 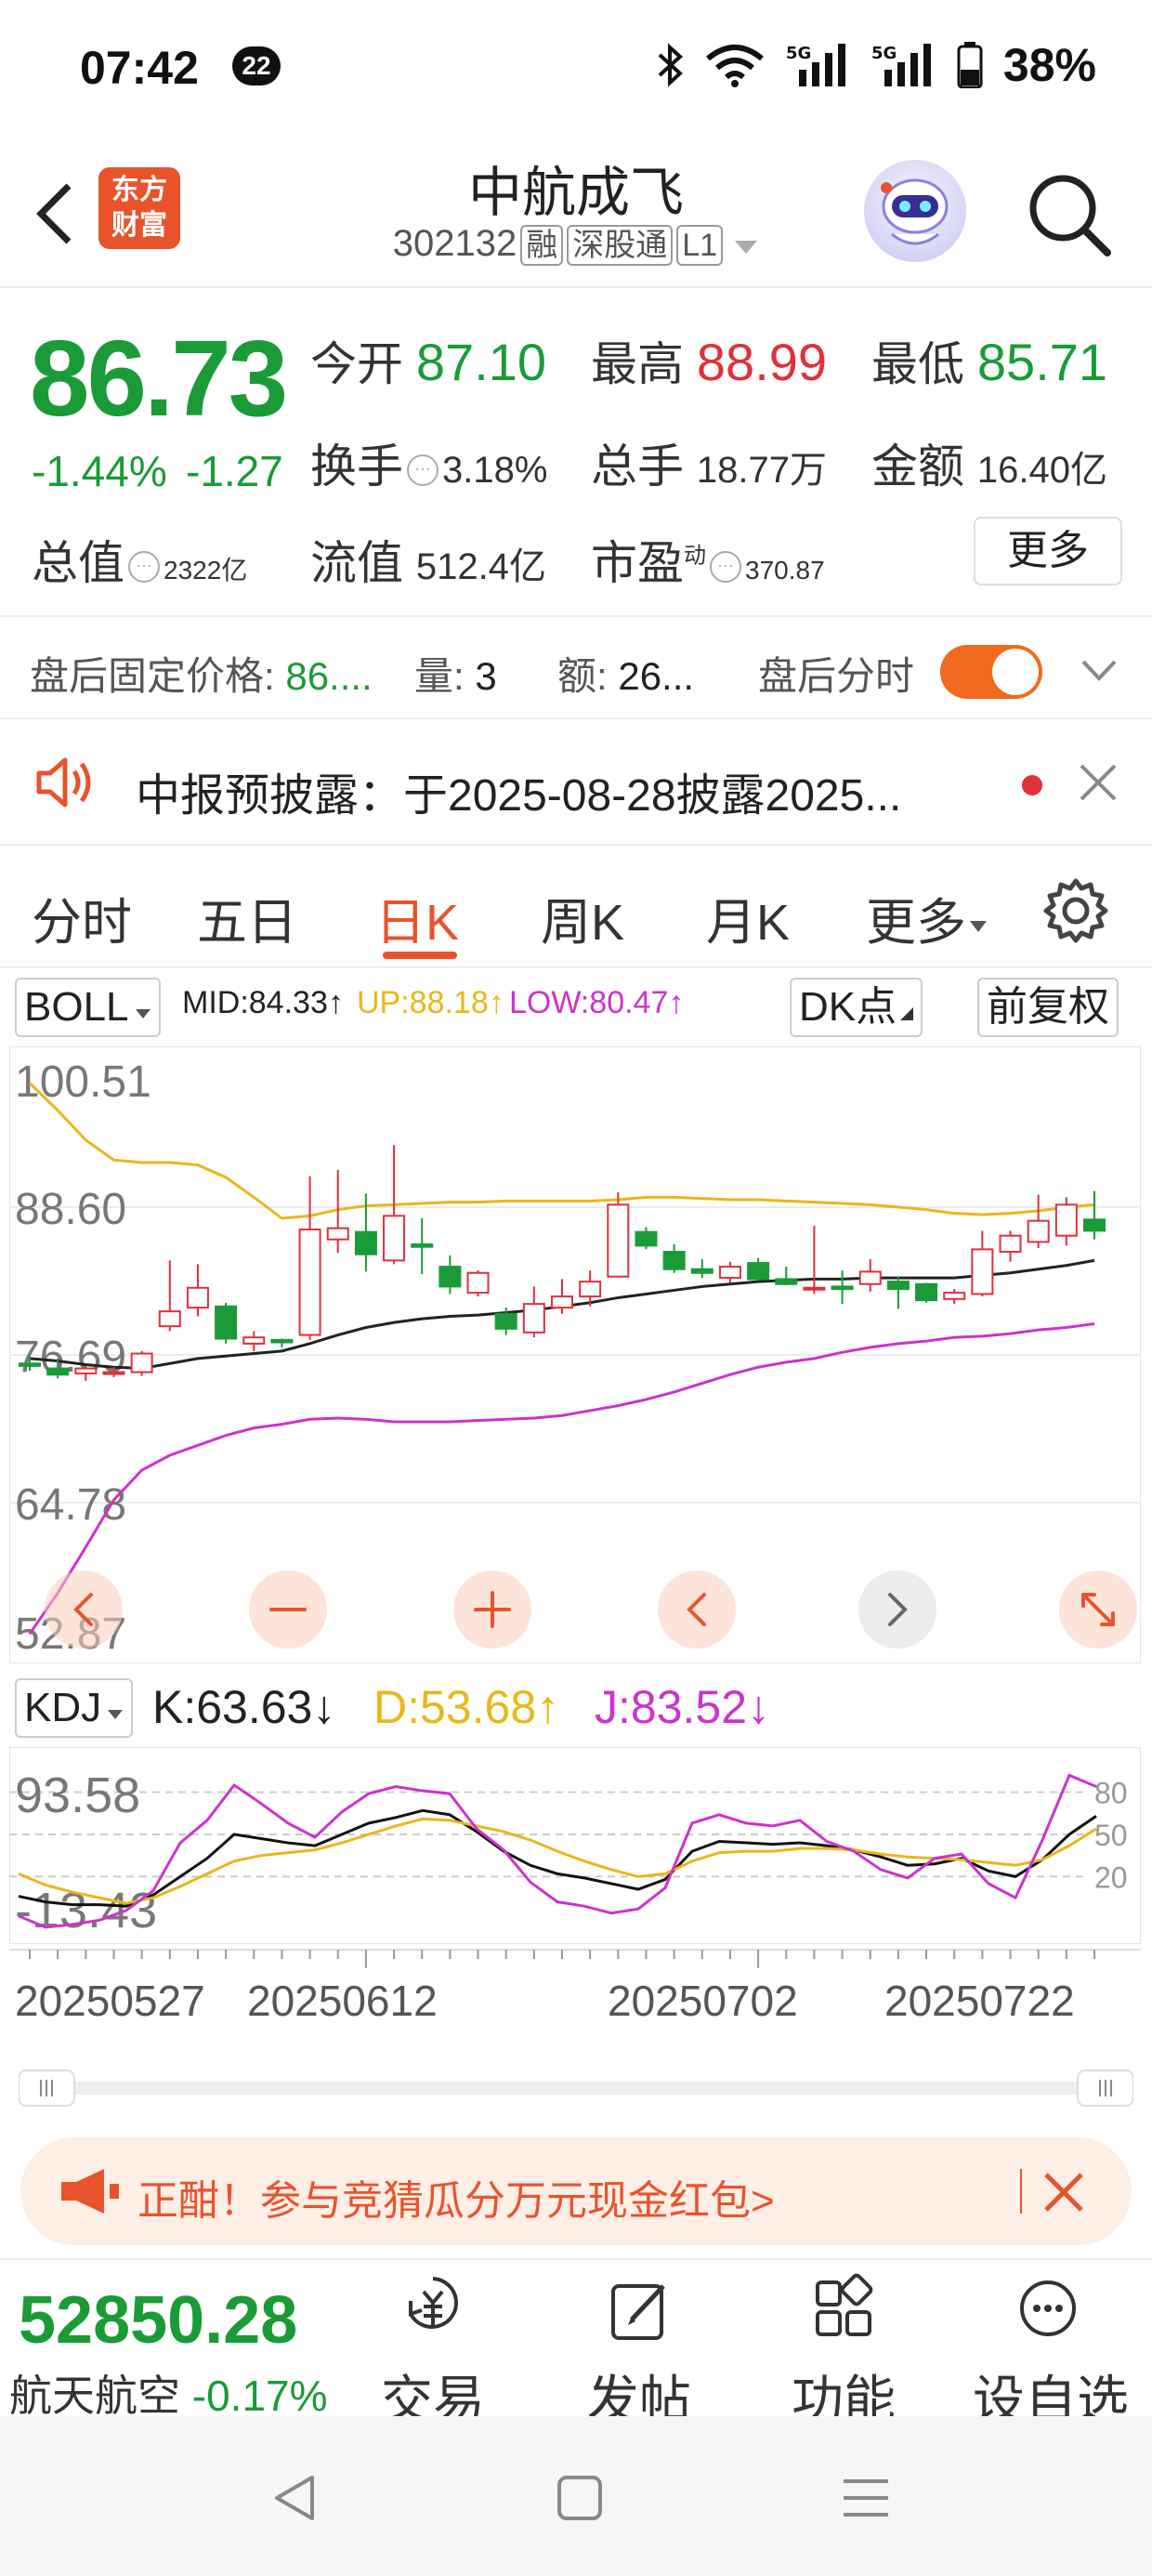 I want to click on trade-button: 交易, so click(x=433, y=2351).